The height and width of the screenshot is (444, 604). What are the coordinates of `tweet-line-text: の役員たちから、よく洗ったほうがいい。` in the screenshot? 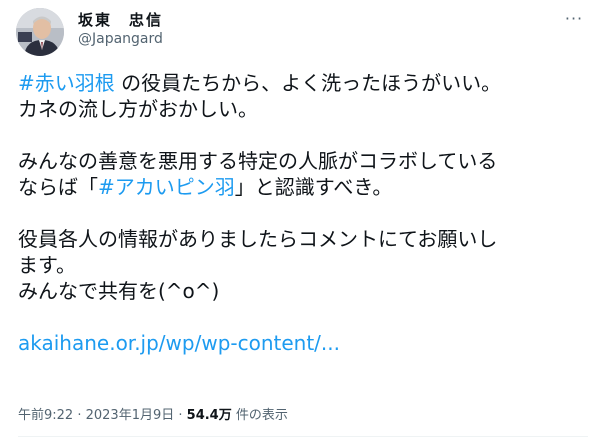 It's located at (308, 83).